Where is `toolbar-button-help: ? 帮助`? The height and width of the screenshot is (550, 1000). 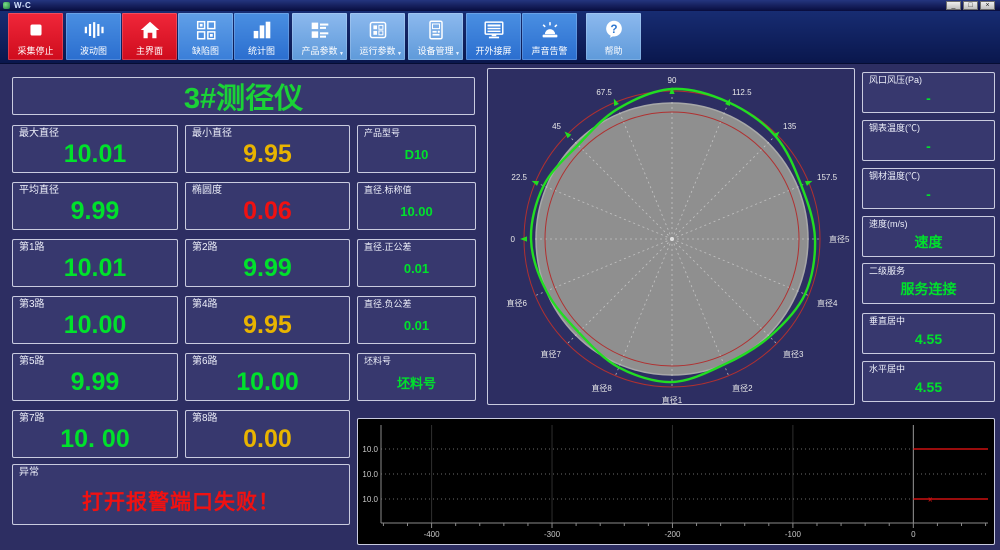 toolbar-button-help: ? 帮助 is located at coordinates (613, 36).